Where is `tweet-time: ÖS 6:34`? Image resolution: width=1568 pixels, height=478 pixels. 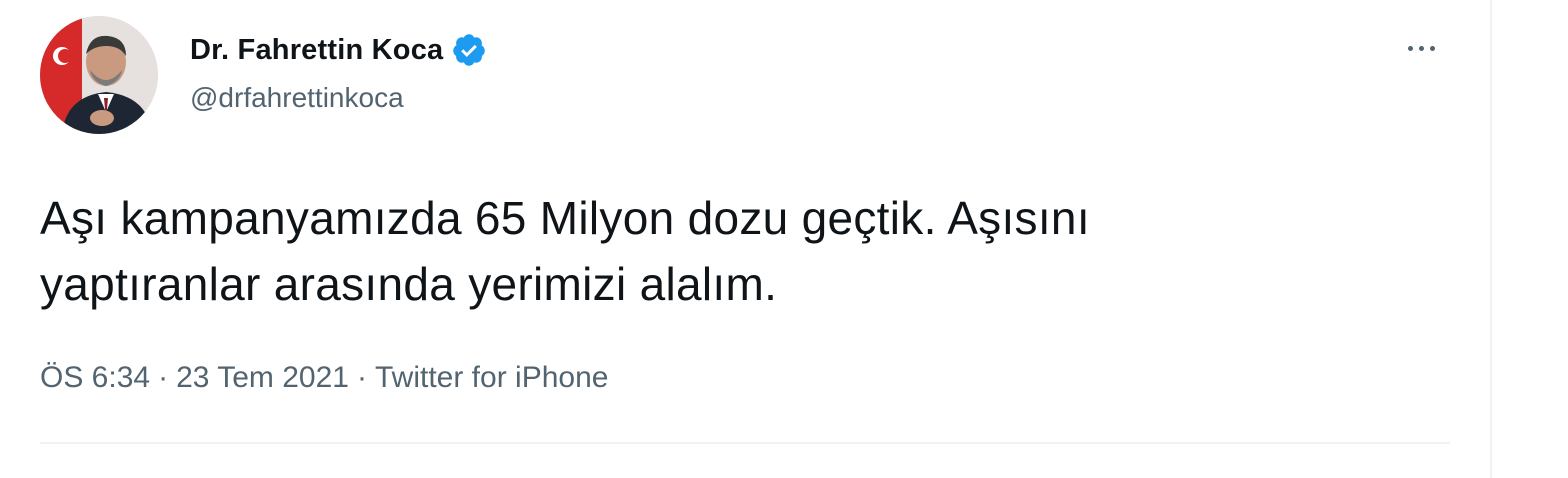 tweet-time: ÖS 6:34 is located at coordinates (95, 378).